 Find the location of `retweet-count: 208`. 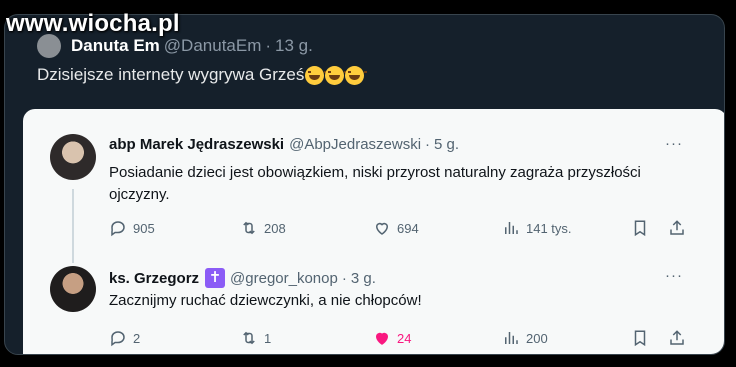

retweet-count: 208 is located at coordinates (275, 228).